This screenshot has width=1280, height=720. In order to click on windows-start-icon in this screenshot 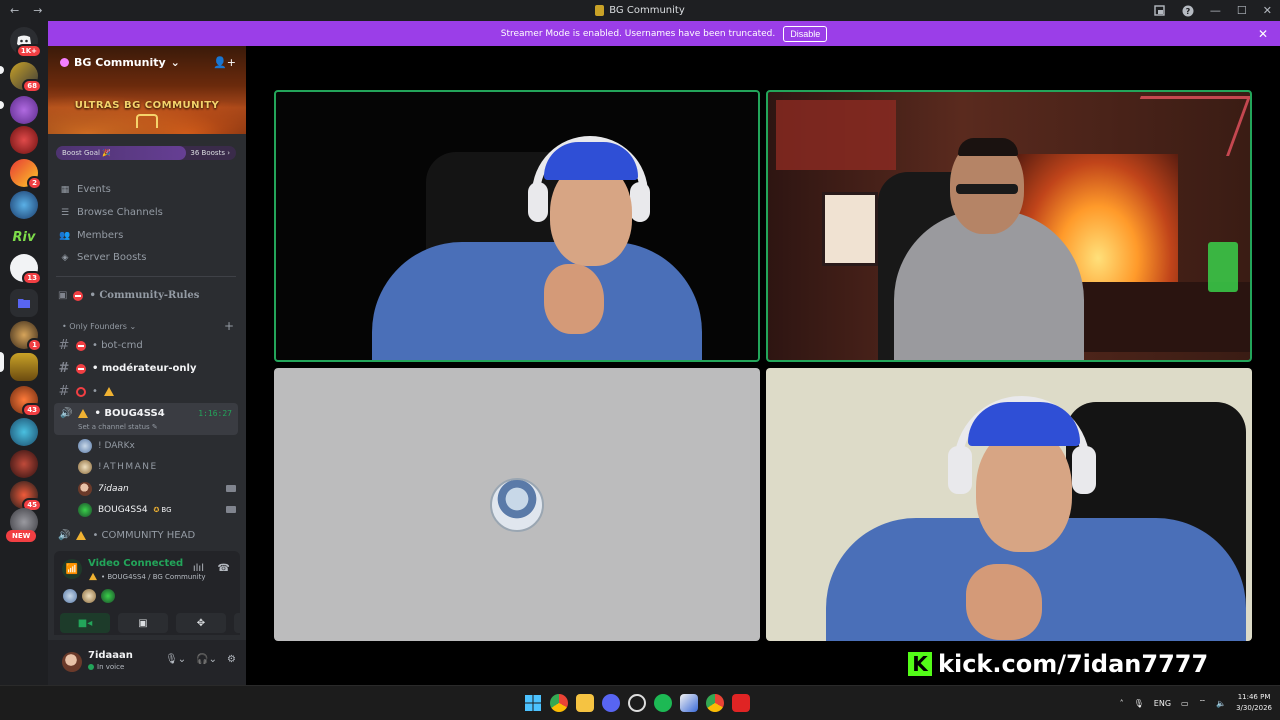, I will do `click(533, 703)`.